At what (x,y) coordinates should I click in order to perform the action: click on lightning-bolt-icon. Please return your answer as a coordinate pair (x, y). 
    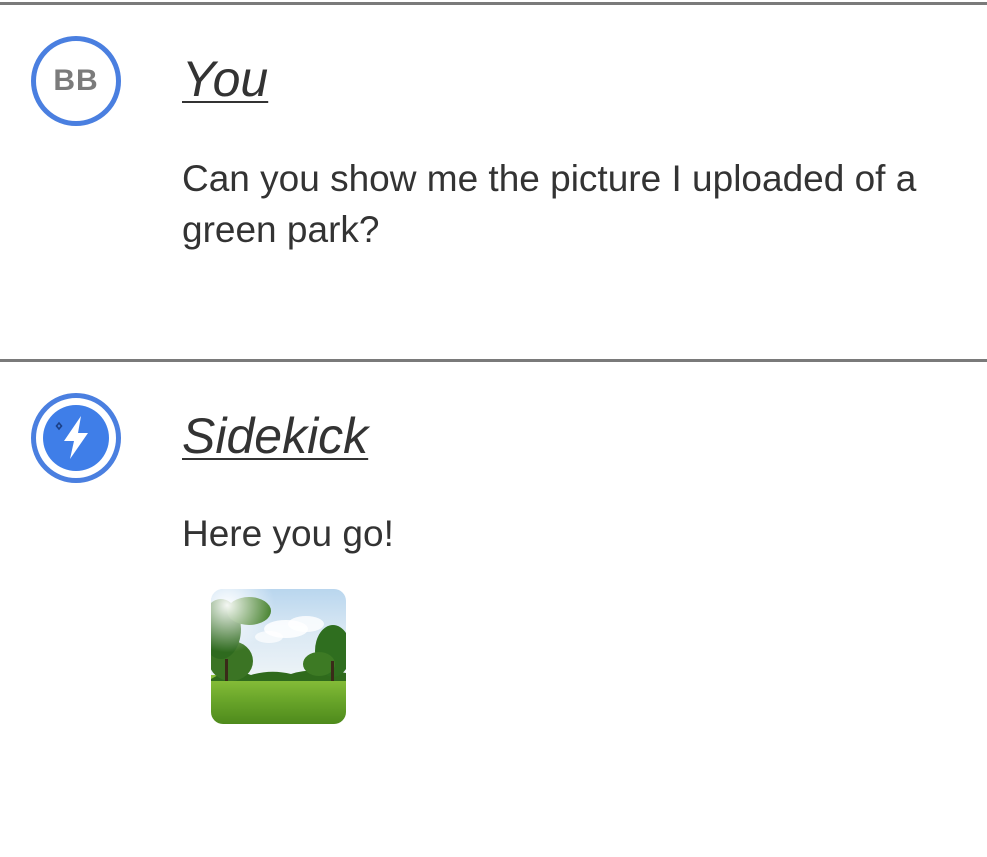
    Looking at the image, I should click on (76, 438).